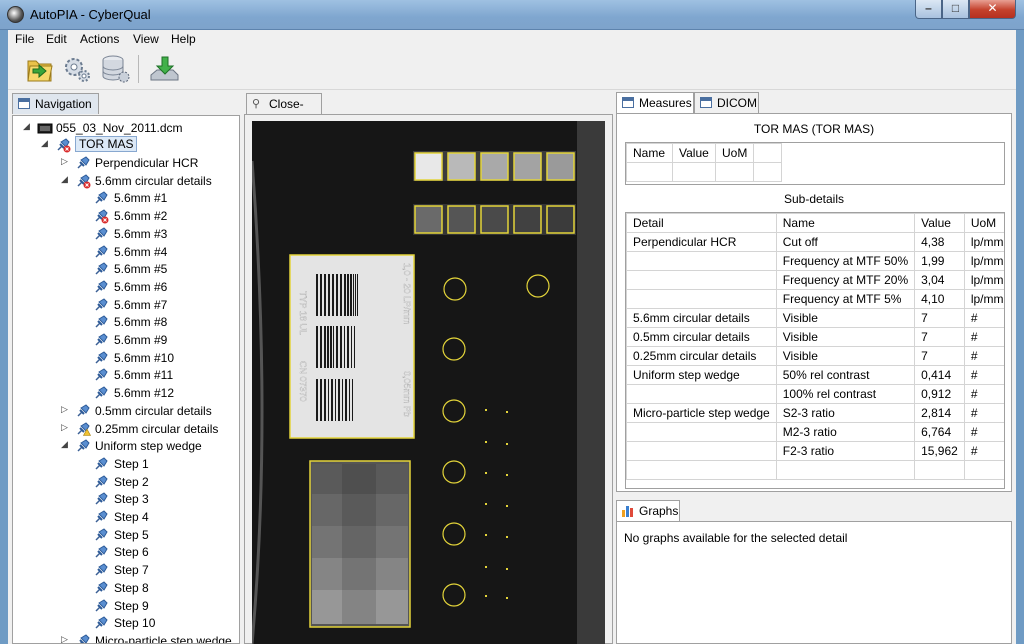 The image size is (1024, 644). I want to click on close-button: ✕, so click(992, 9).